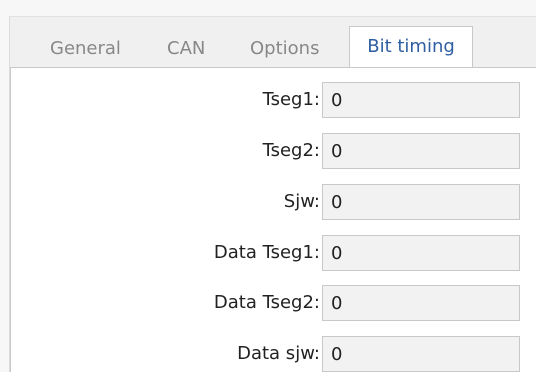 The height and width of the screenshot is (372, 536). Describe the element at coordinates (421, 100) in the screenshot. I see `tseg1-field` at that location.